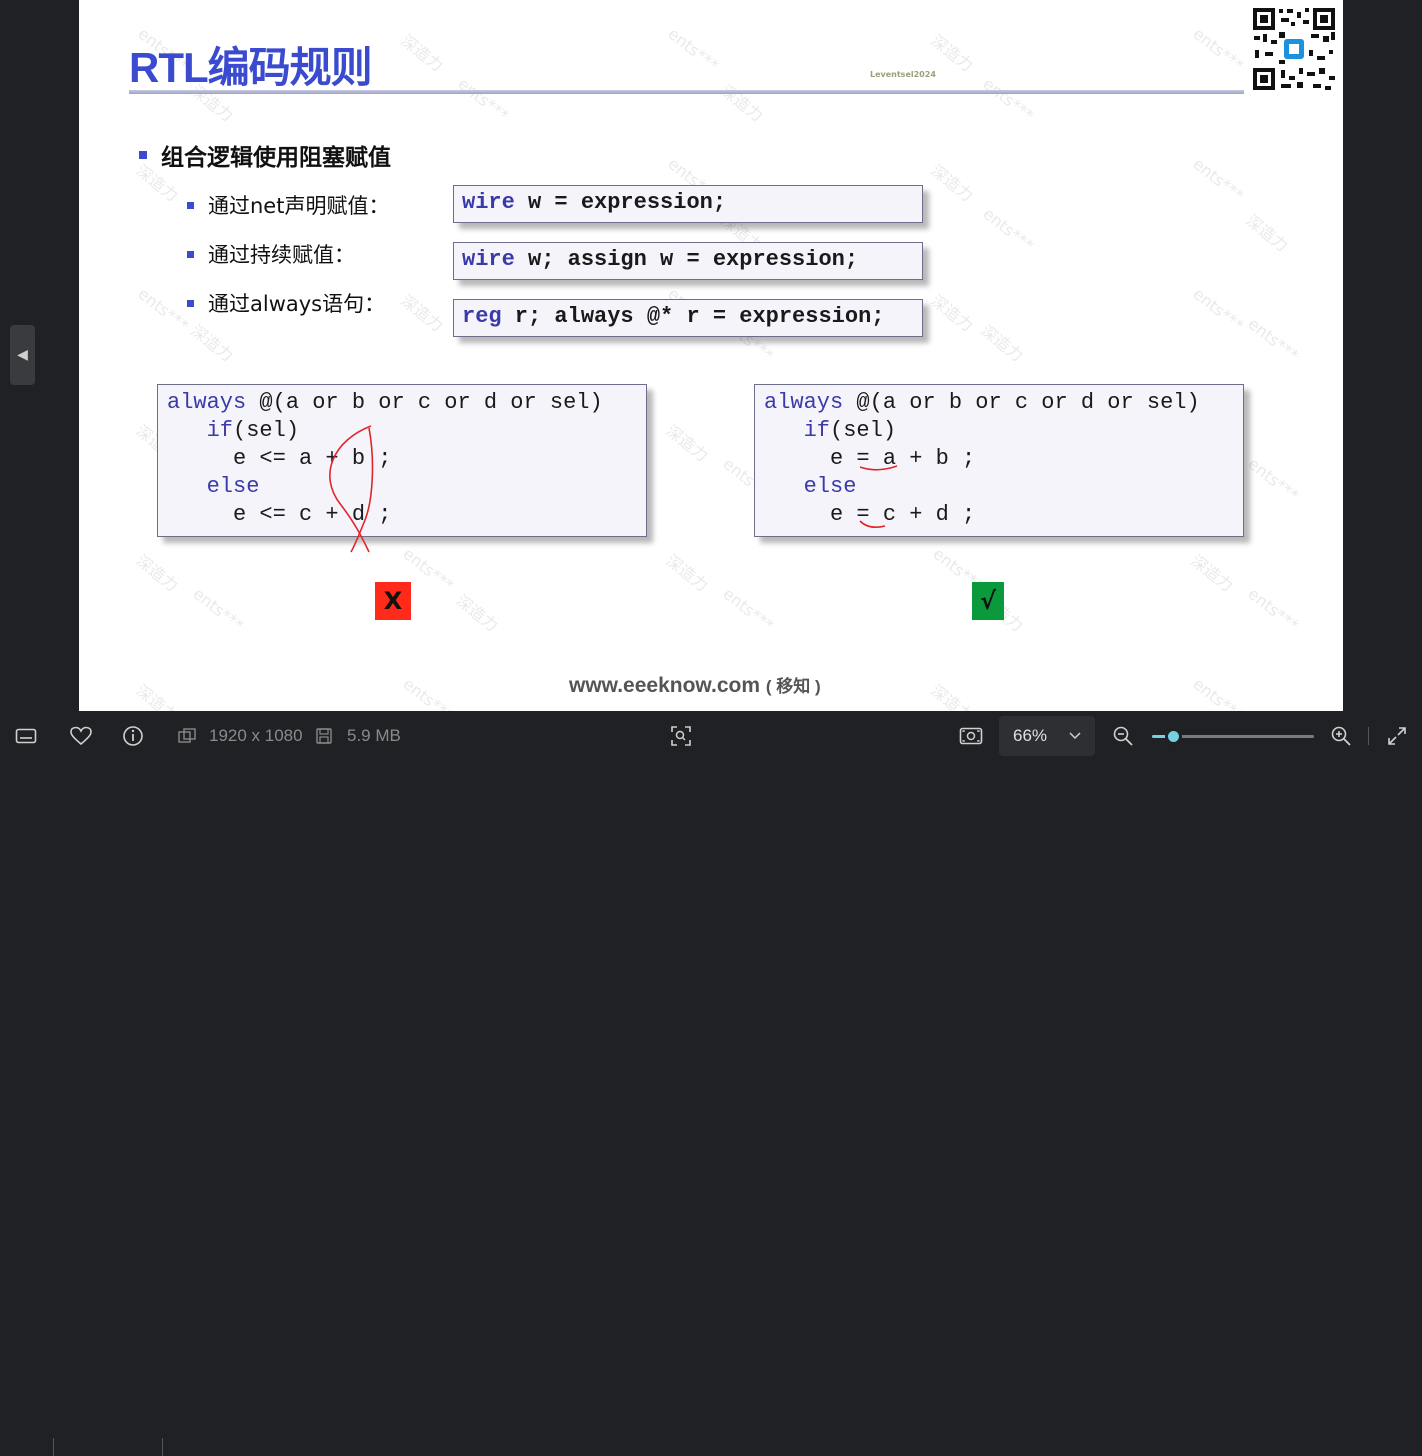 This screenshot has height=1456, width=1422. Describe the element at coordinates (1294, 49) in the screenshot. I see `qr-code-icon` at that location.